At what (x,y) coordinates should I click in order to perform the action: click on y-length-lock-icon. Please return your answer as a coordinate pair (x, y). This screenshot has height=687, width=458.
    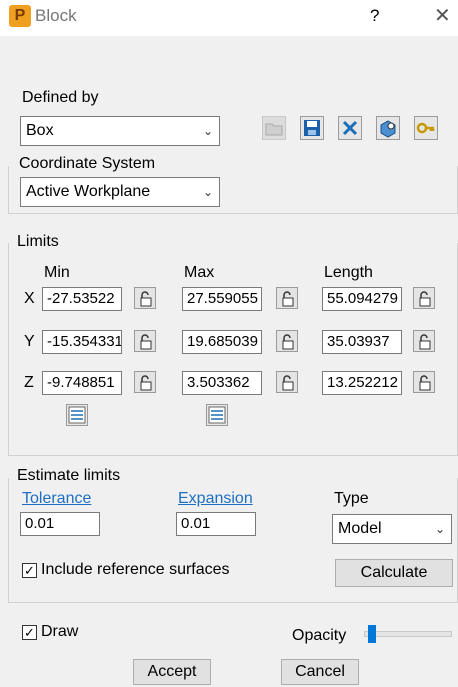
    Looking at the image, I should click on (424, 341).